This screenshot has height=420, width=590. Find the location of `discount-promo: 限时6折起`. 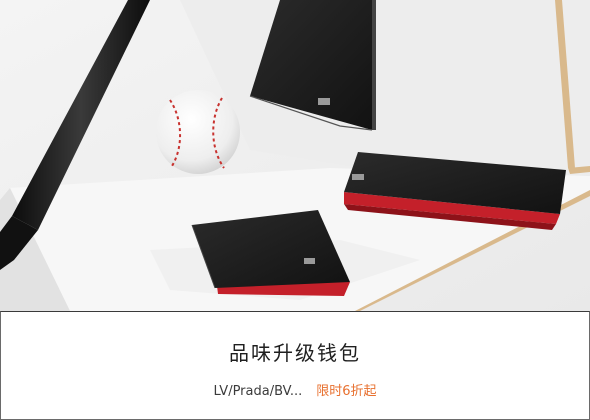

discount-promo: 限时6折起 is located at coordinates (346, 391).